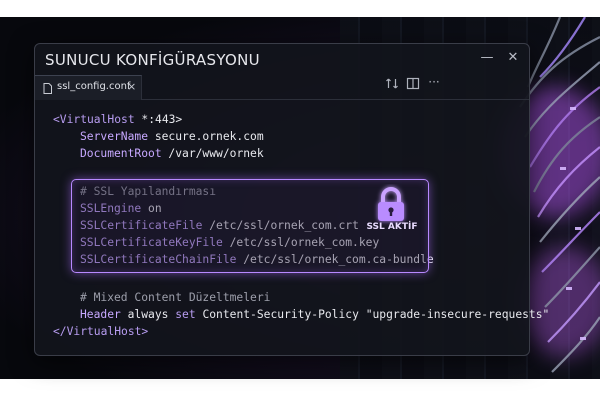 The width and height of the screenshot is (600, 400). What do you see at coordinates (392, 83) in the screenshot?
I see `compare-changes-icon` at bounding box center [392, 83].